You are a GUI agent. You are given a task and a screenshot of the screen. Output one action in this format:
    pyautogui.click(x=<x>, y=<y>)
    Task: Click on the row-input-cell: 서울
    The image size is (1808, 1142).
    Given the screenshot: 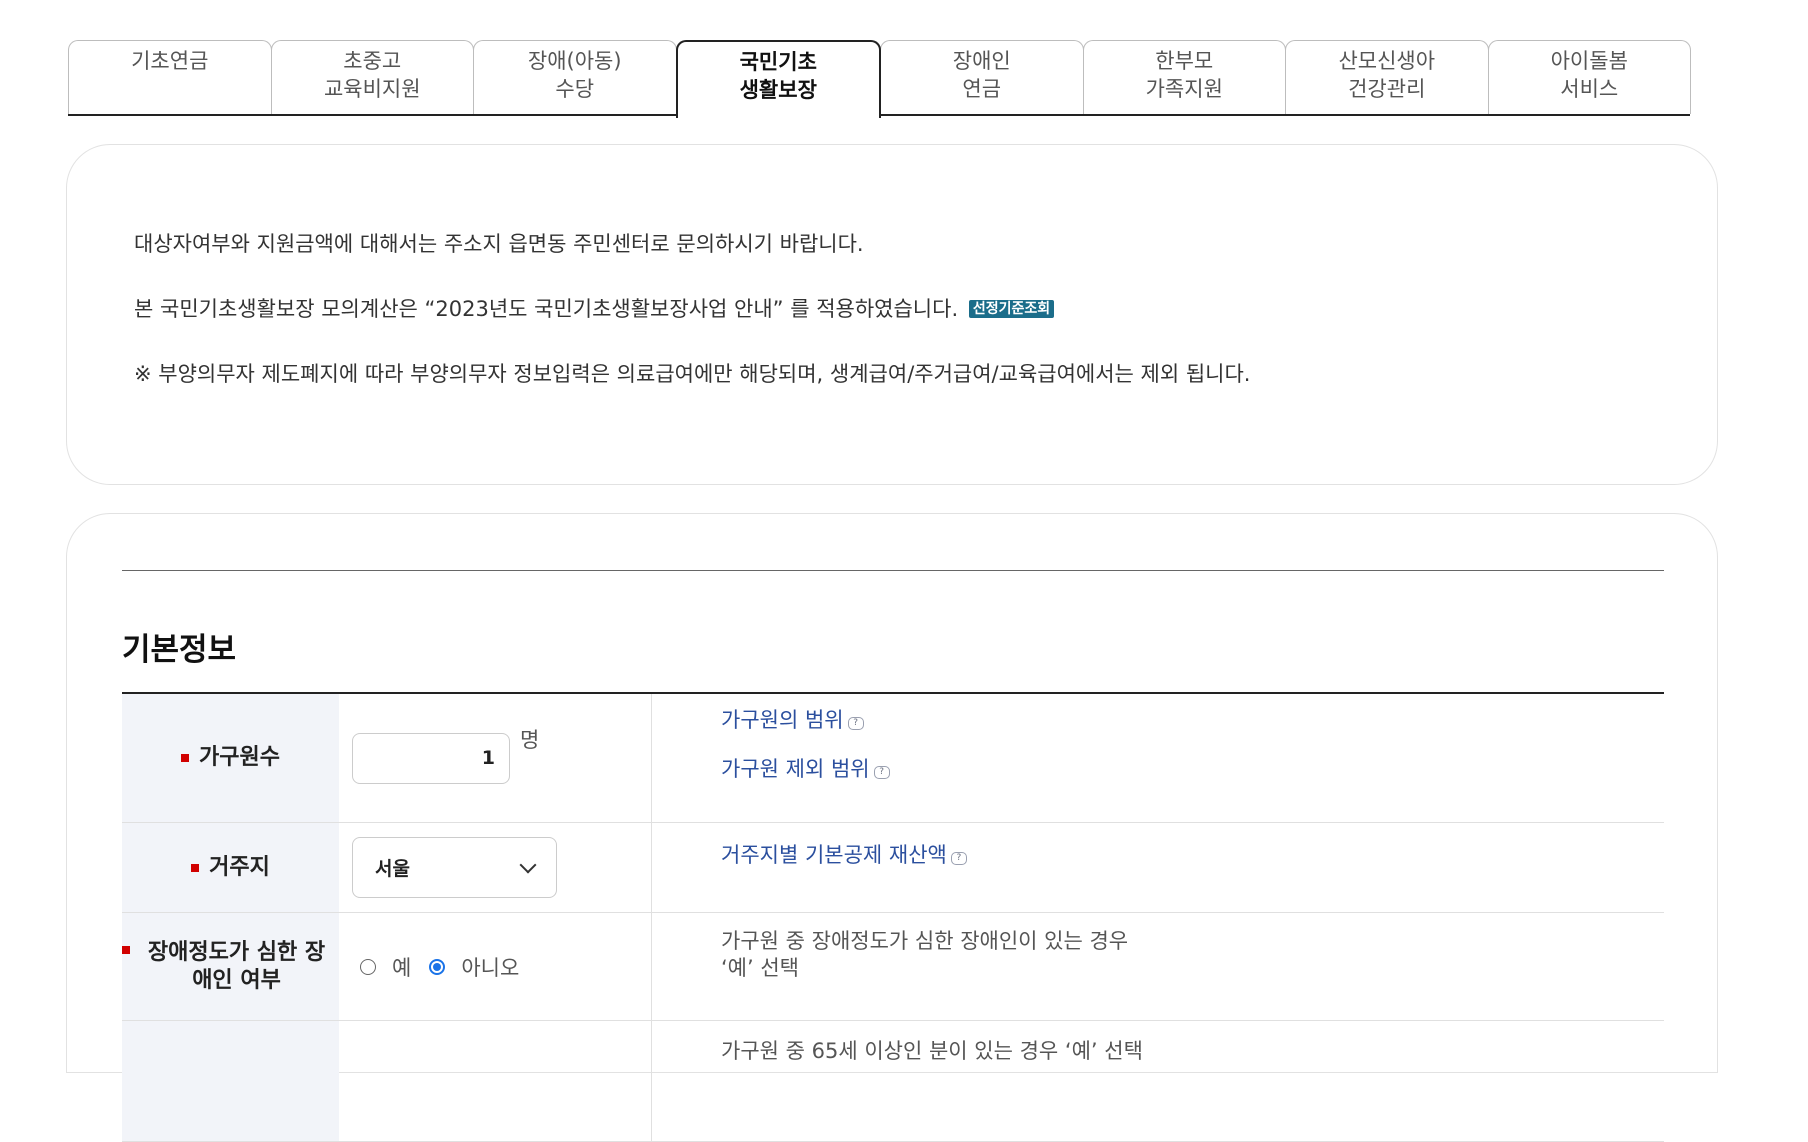 What is the action you would take?
    pyautogui.click(x=495, y=867)
    